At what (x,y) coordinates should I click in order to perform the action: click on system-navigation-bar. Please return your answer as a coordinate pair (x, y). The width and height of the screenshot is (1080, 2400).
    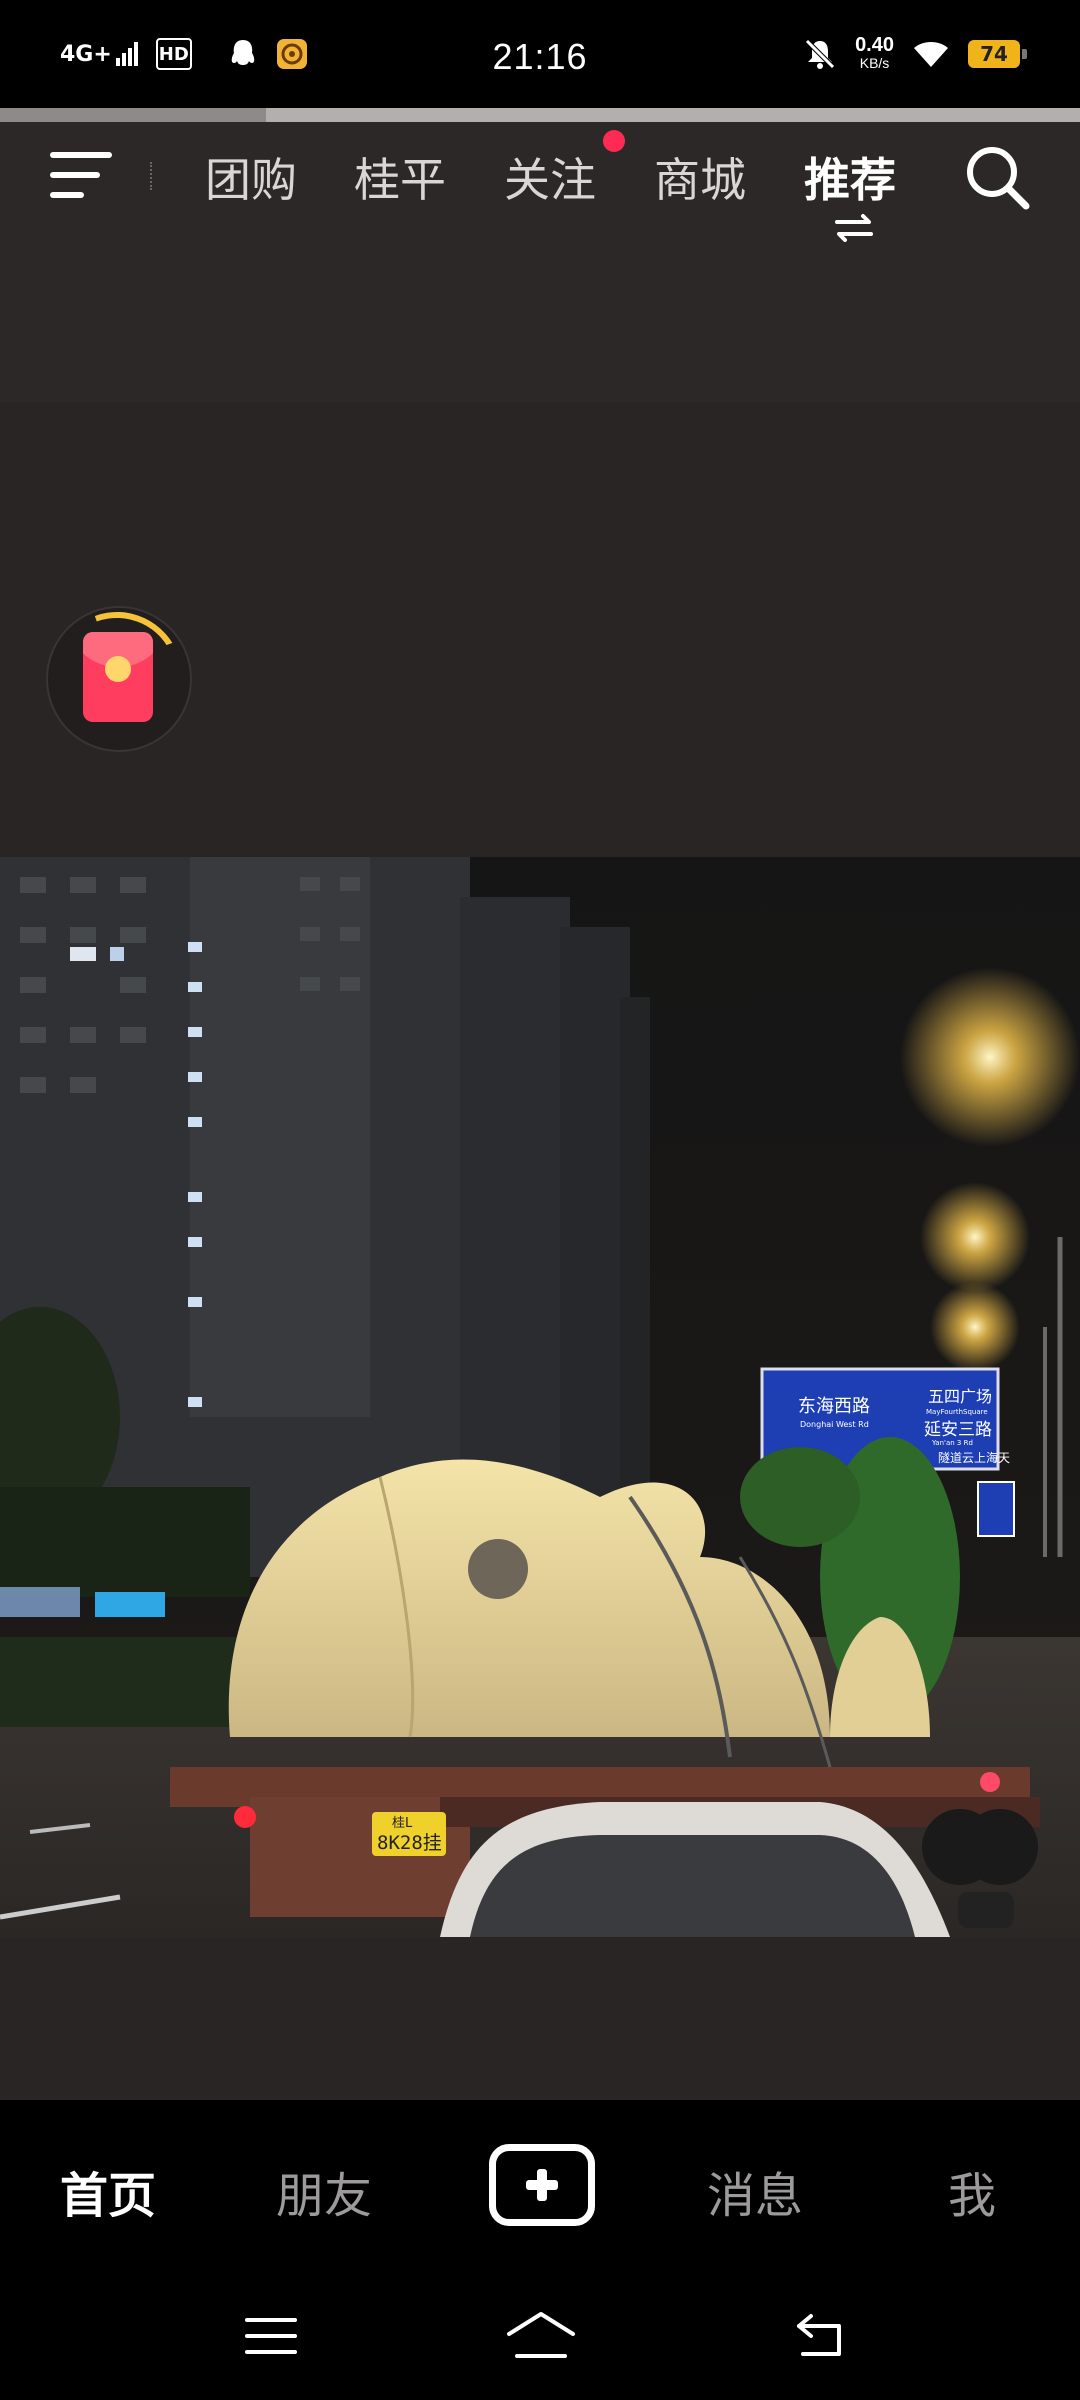
    Looking at the image, I should click on (540, 2335).